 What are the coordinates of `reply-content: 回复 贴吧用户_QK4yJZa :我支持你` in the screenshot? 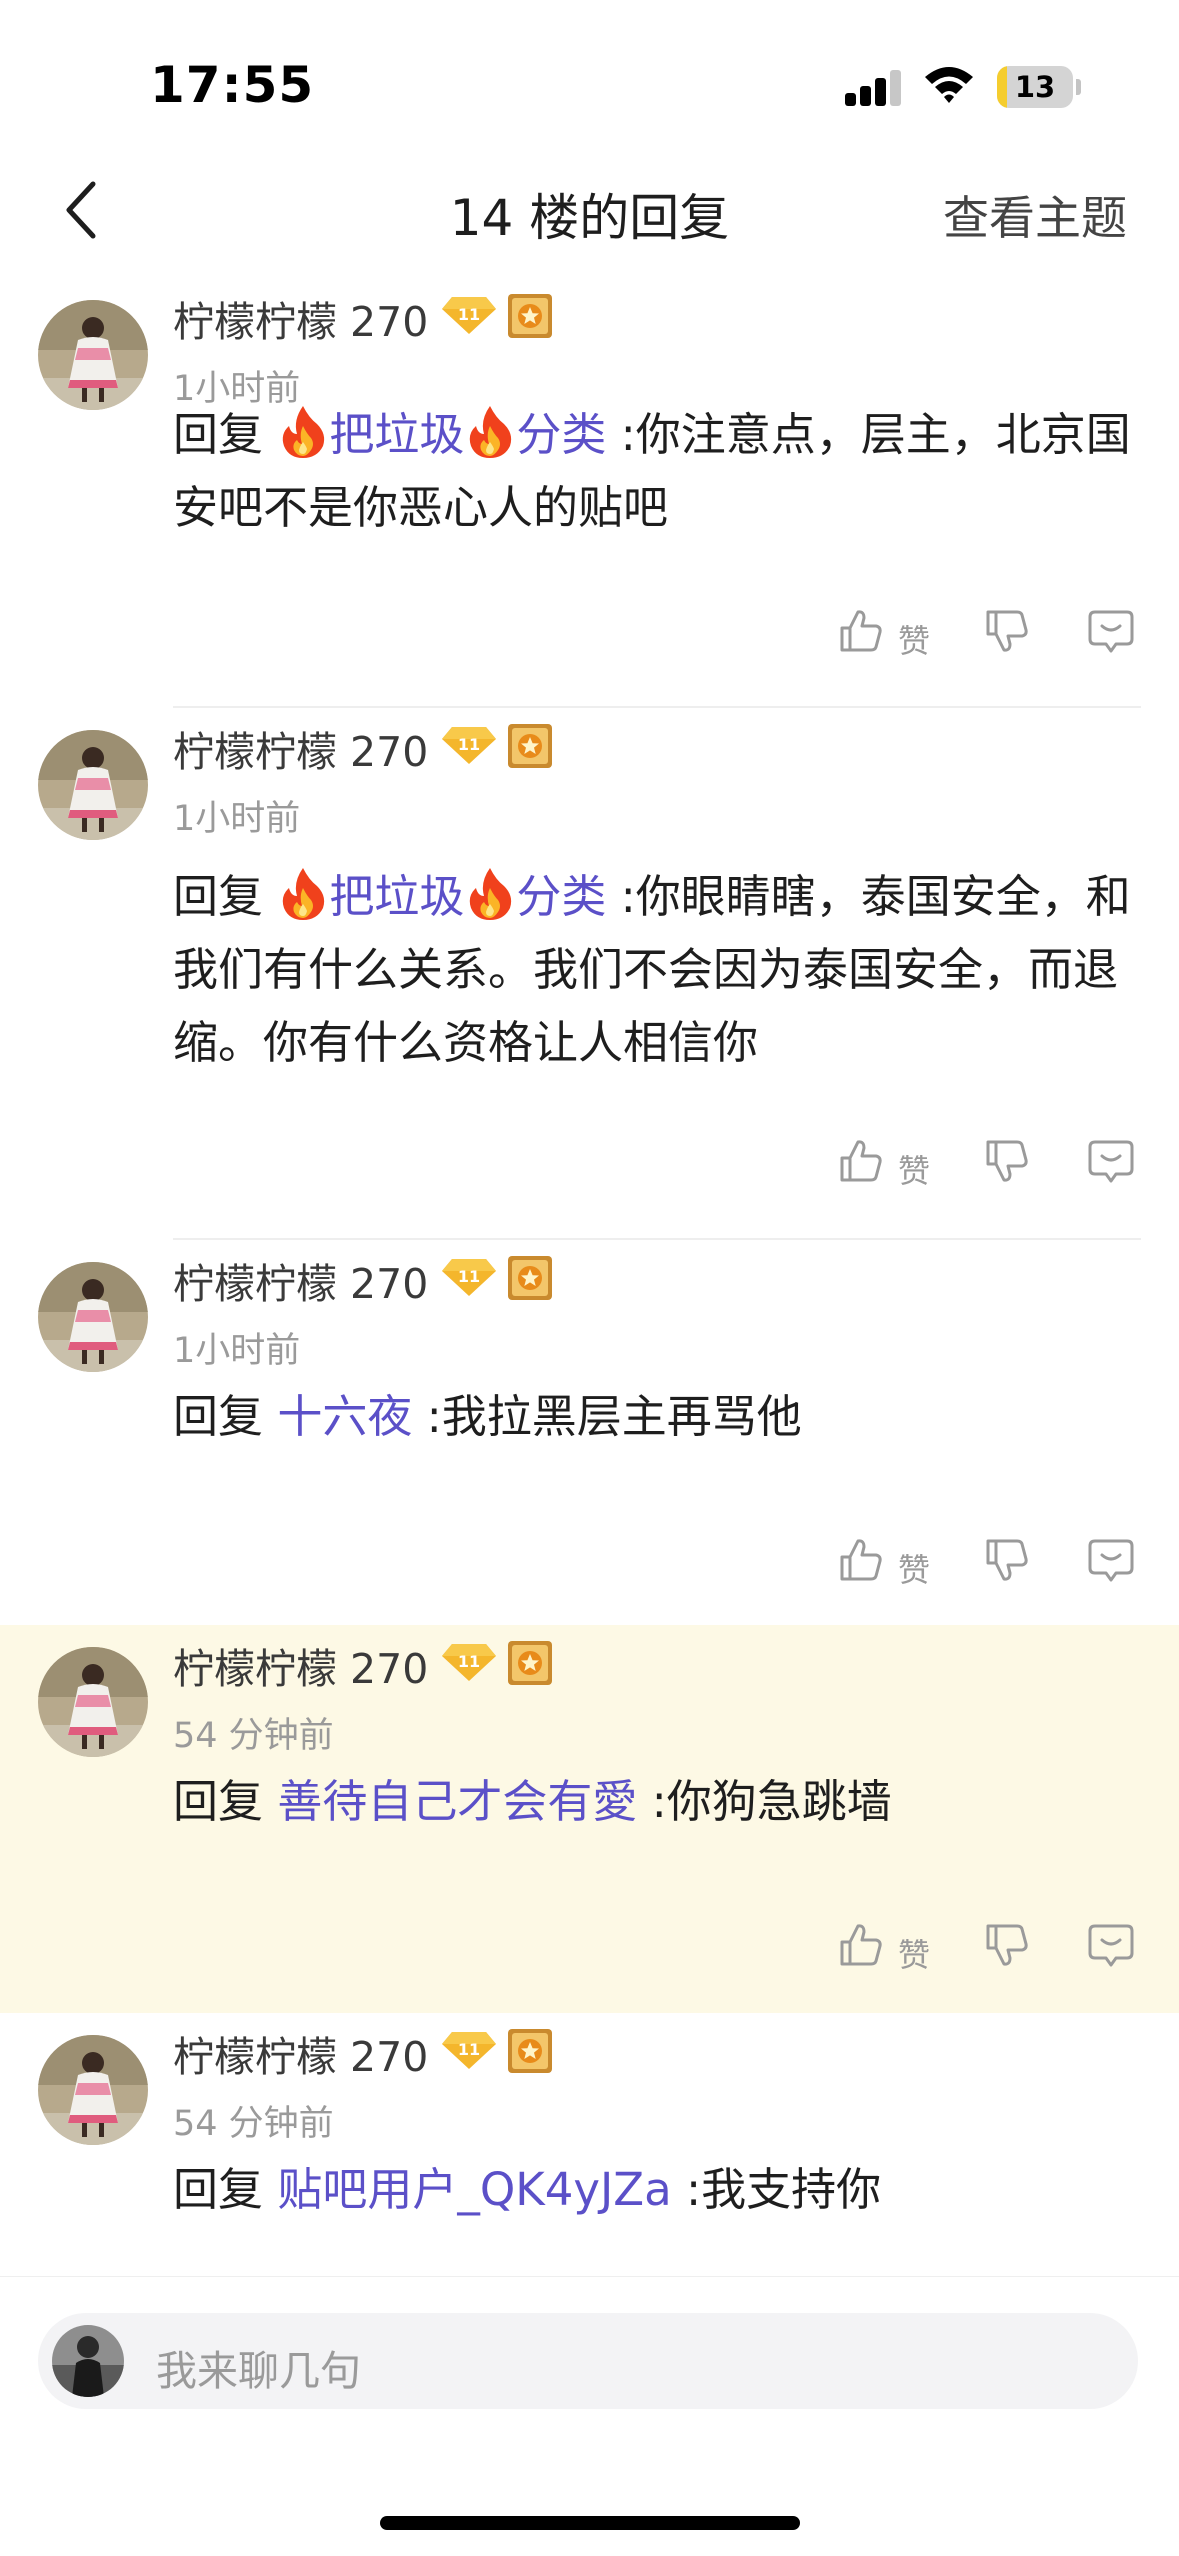 It's located at (658, 2189).